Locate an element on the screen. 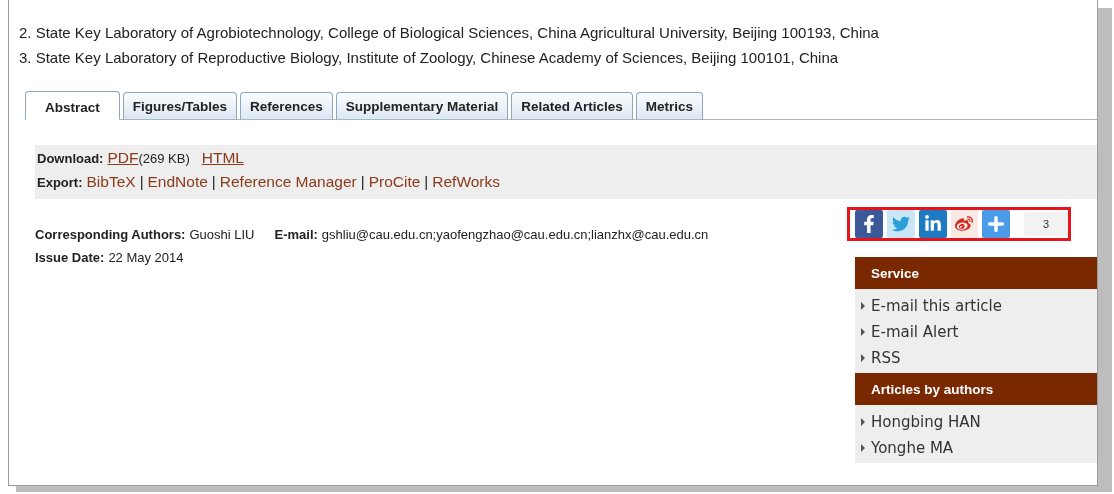 Image resolution: width=1114 pixels, height=494 pixels. corresponding-label: Corresponding Authors: is located at coordinates (110, 234).